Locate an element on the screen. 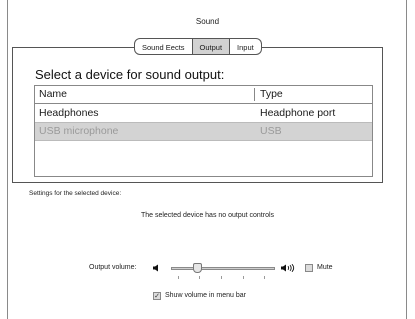 The image size is (415, 319). table-header: Name Type is located at coordinates (203, 95).